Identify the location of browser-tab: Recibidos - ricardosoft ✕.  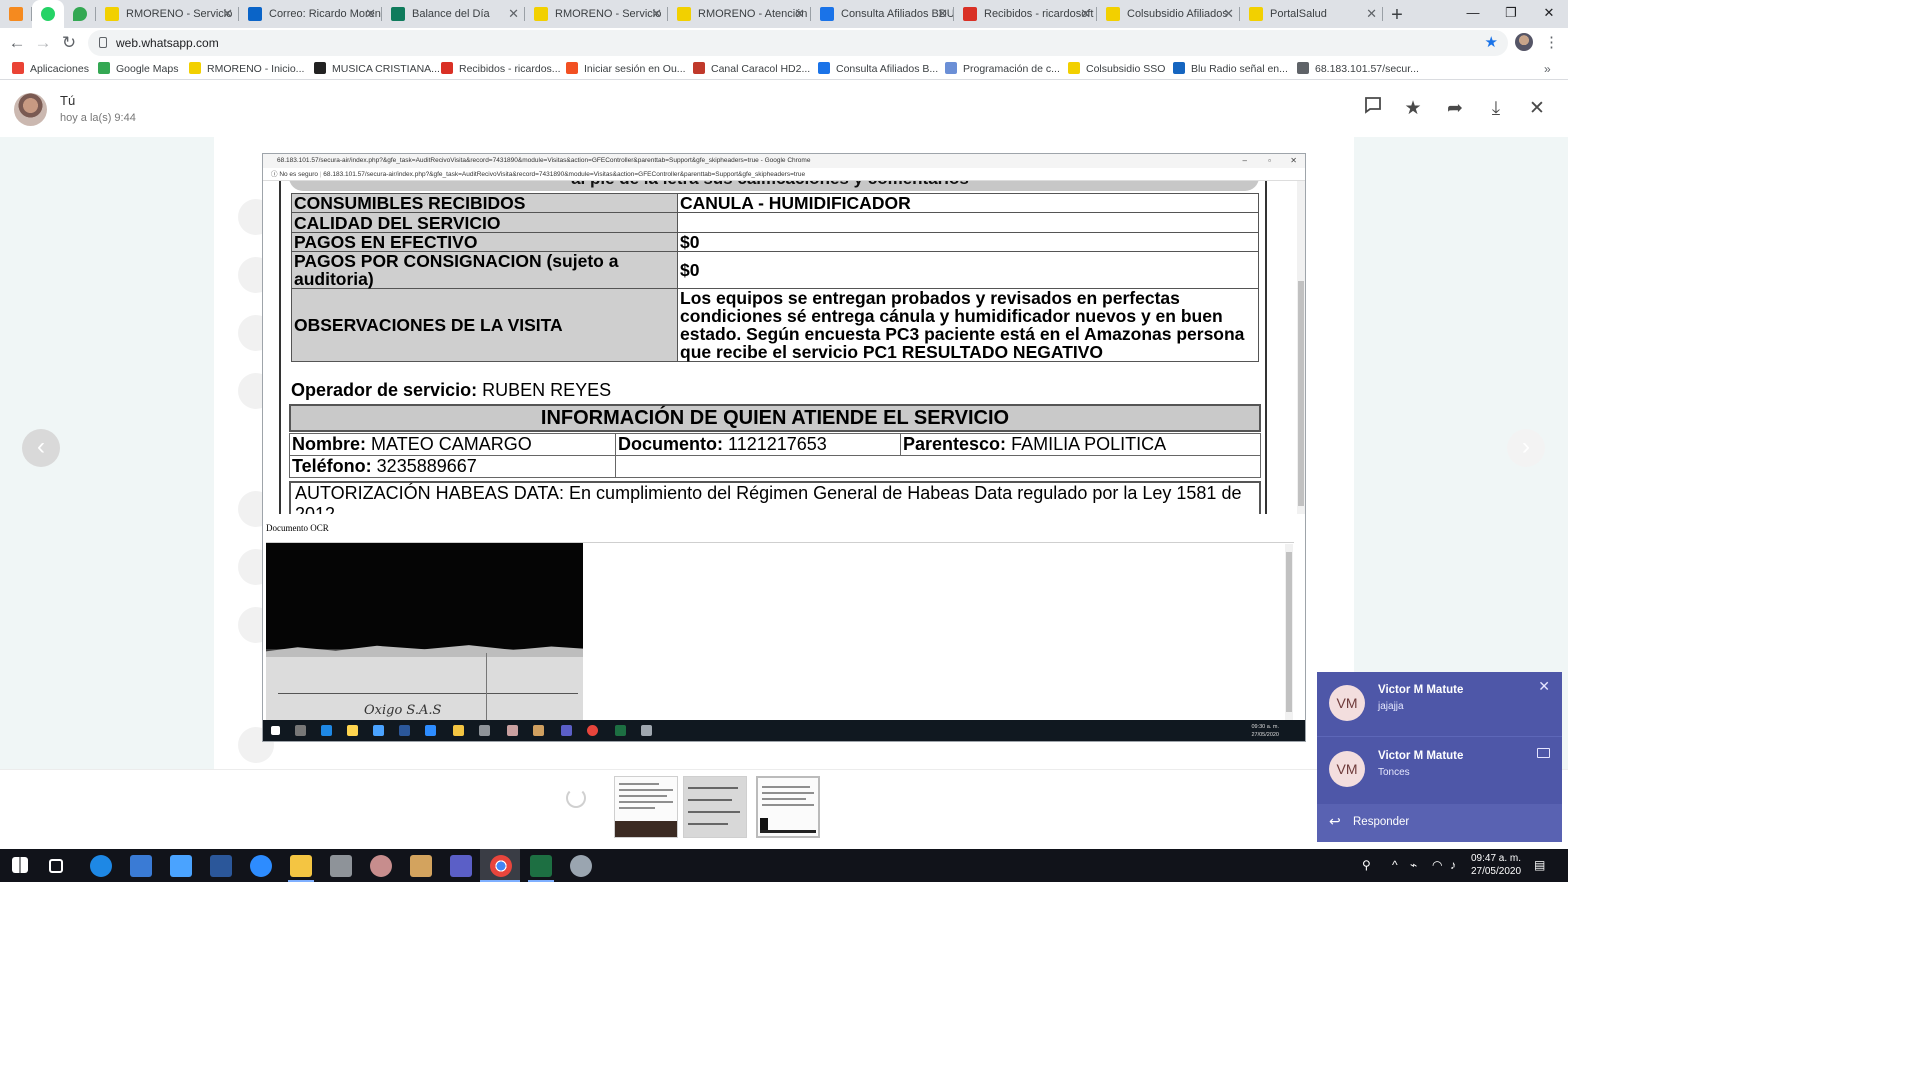
(1025, 14).